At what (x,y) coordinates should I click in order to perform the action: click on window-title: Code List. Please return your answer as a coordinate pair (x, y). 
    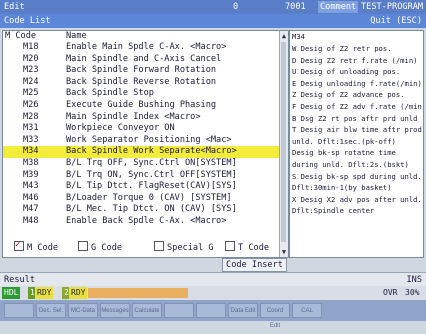
    Looking at the image, I should click on (27, 21).